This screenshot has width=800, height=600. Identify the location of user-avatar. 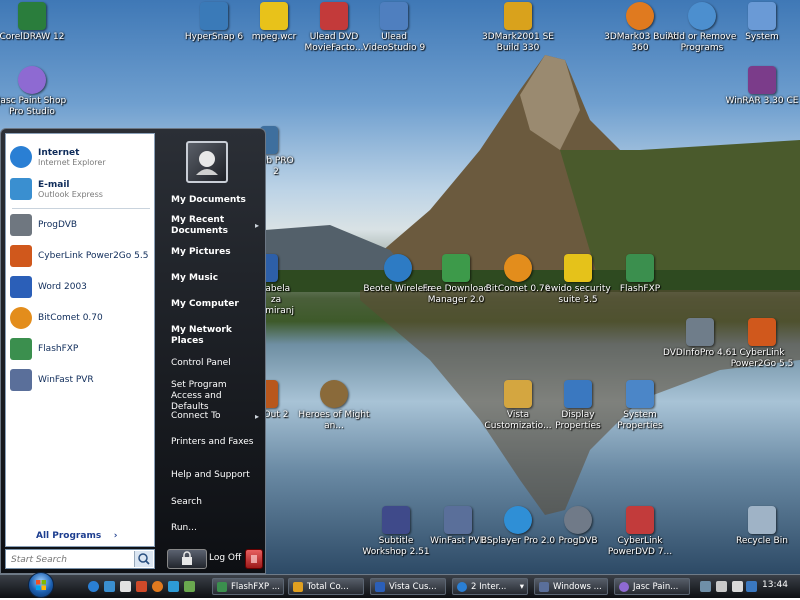
(207, 162).